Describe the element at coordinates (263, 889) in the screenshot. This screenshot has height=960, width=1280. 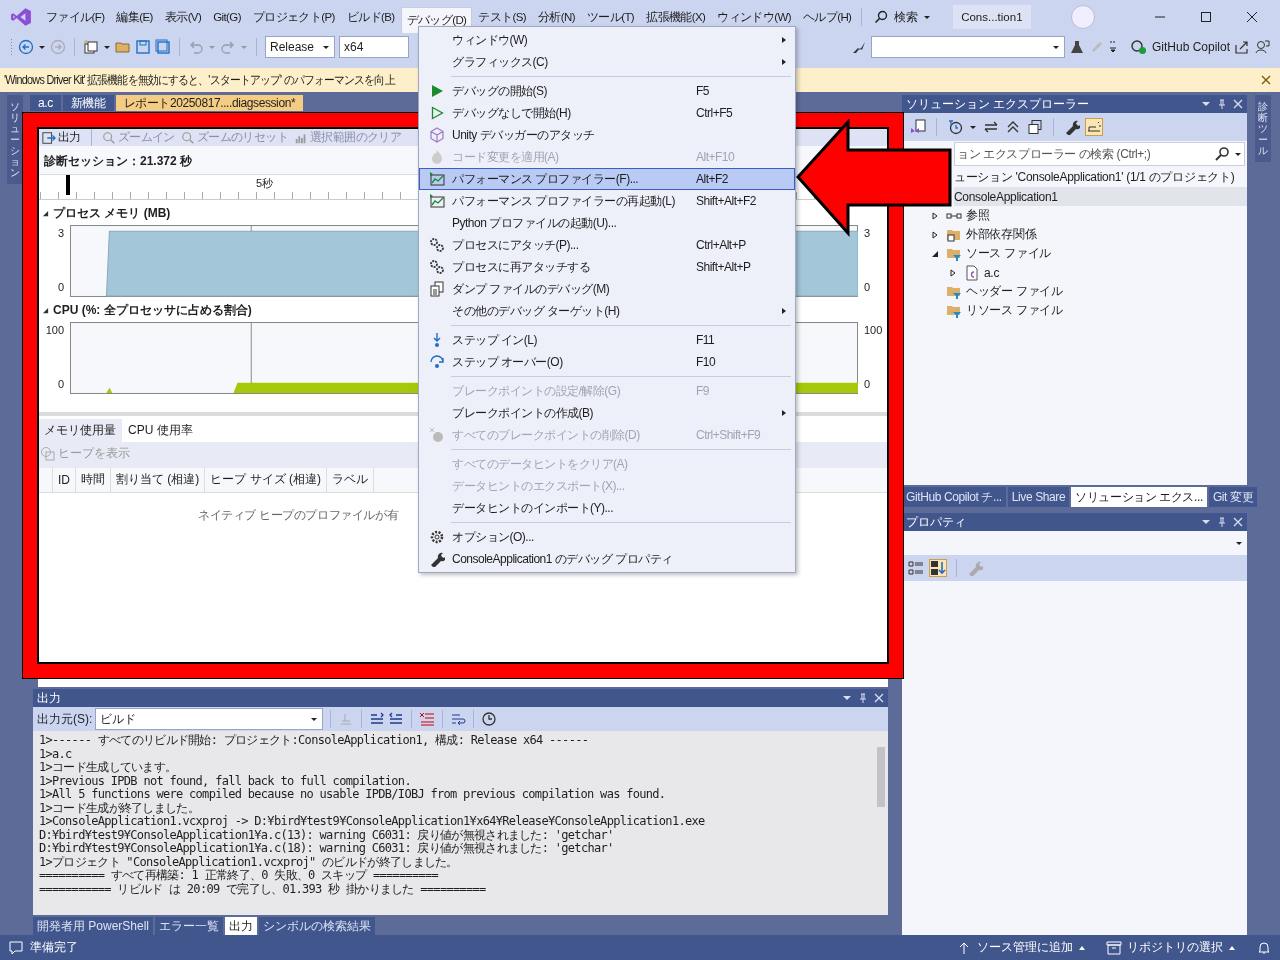
I see `output-line: =========== リビルド は 20:09 で完了し、01.393 秒 掛かりました ==========` at that location.